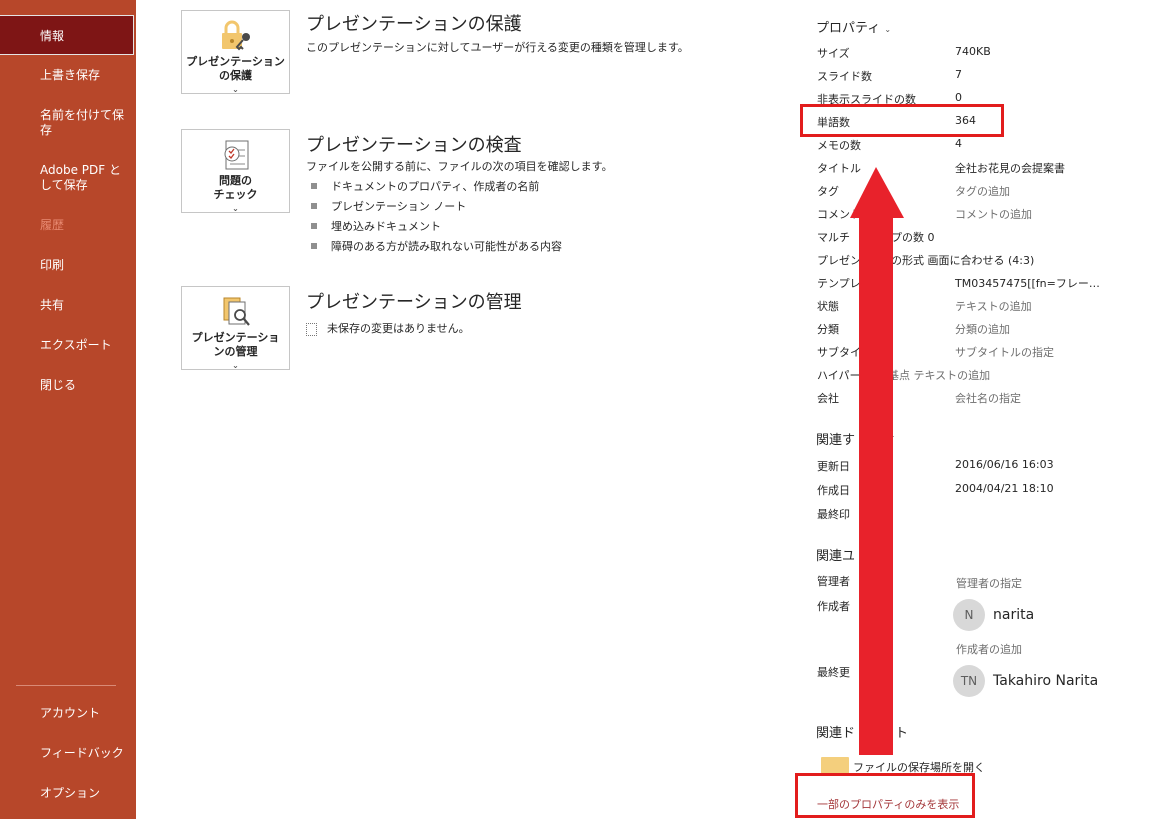  Describe the element at coordinates (833, 53) in the screenshot. I see `prop-label-size: サイズ` at that location.